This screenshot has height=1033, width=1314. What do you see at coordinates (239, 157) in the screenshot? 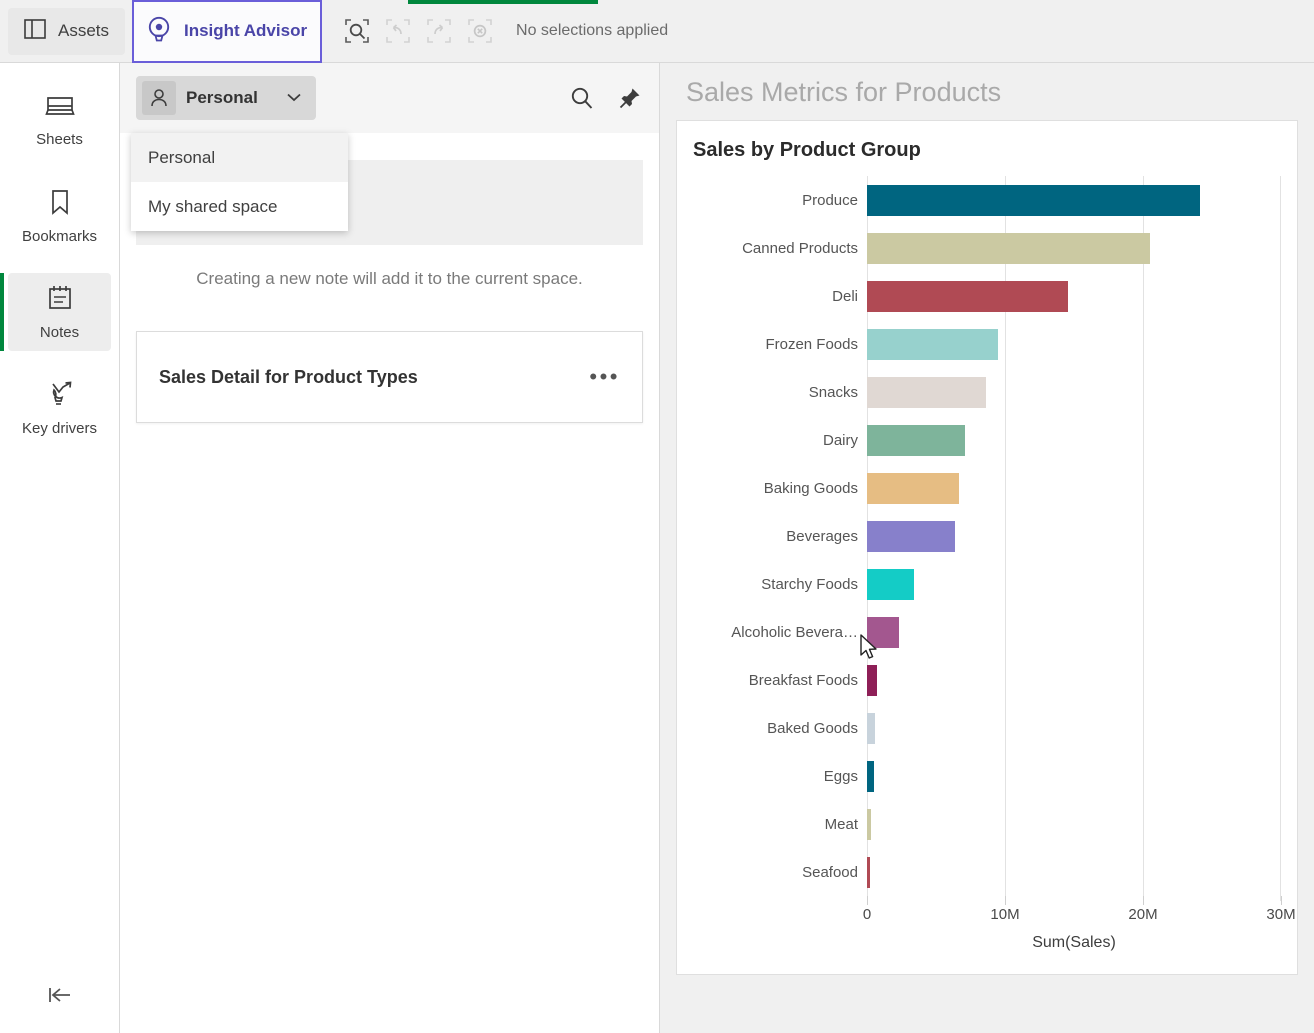
I see `menu-item-personal: Personal` at bounding box center [239, 157].